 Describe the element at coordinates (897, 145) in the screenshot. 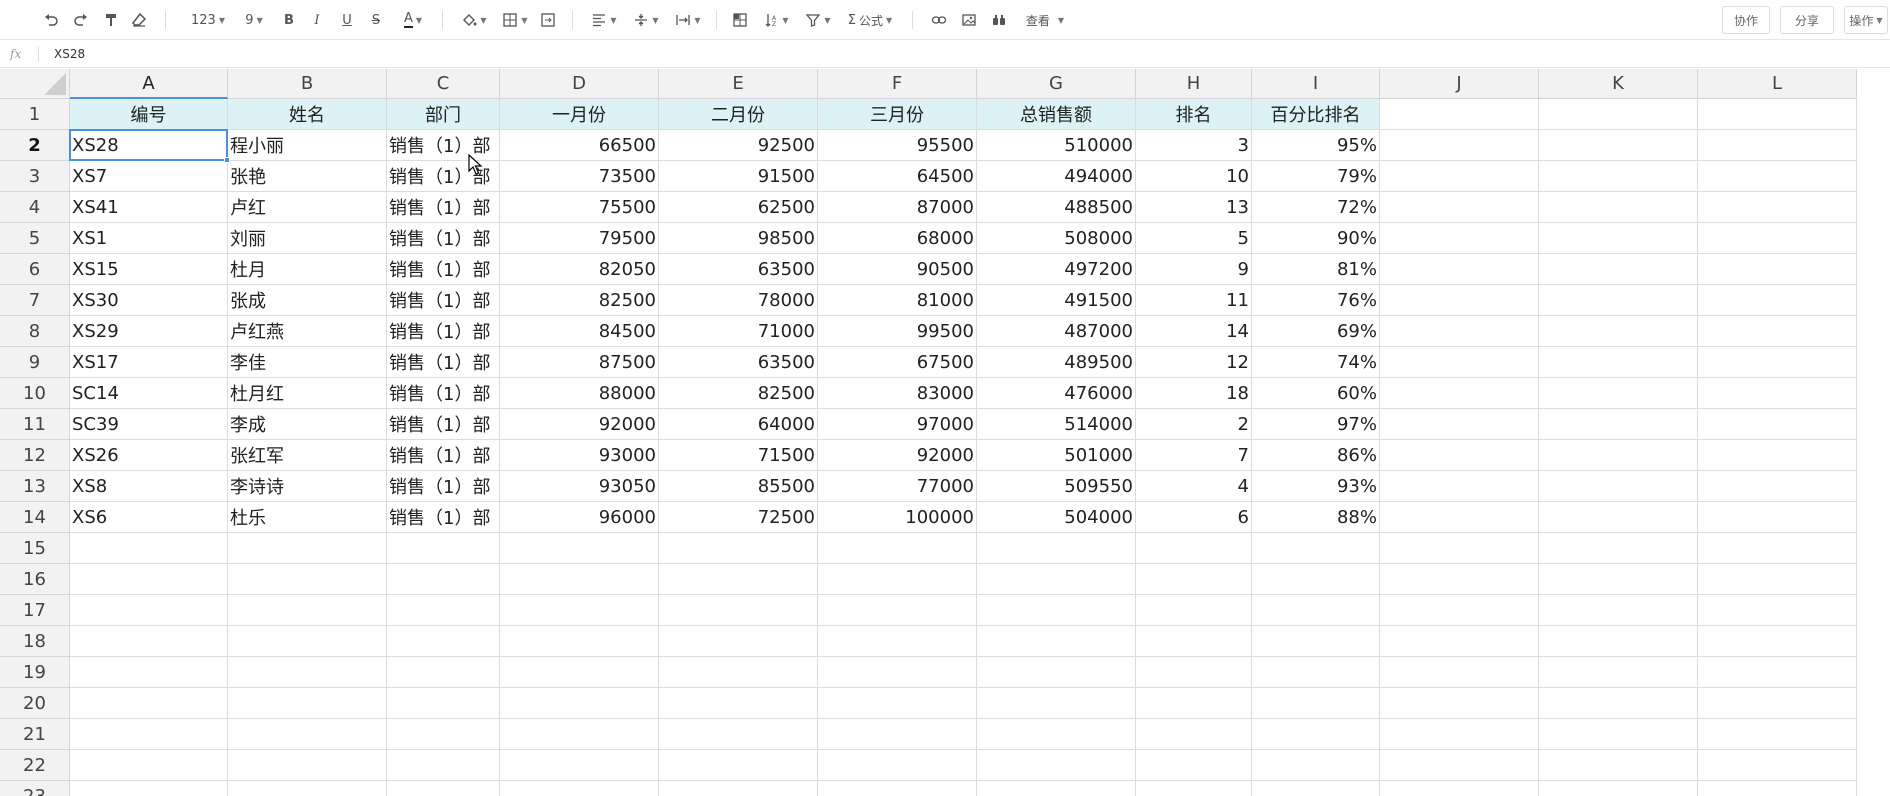

I see `cell-f2: 95500` at that location.